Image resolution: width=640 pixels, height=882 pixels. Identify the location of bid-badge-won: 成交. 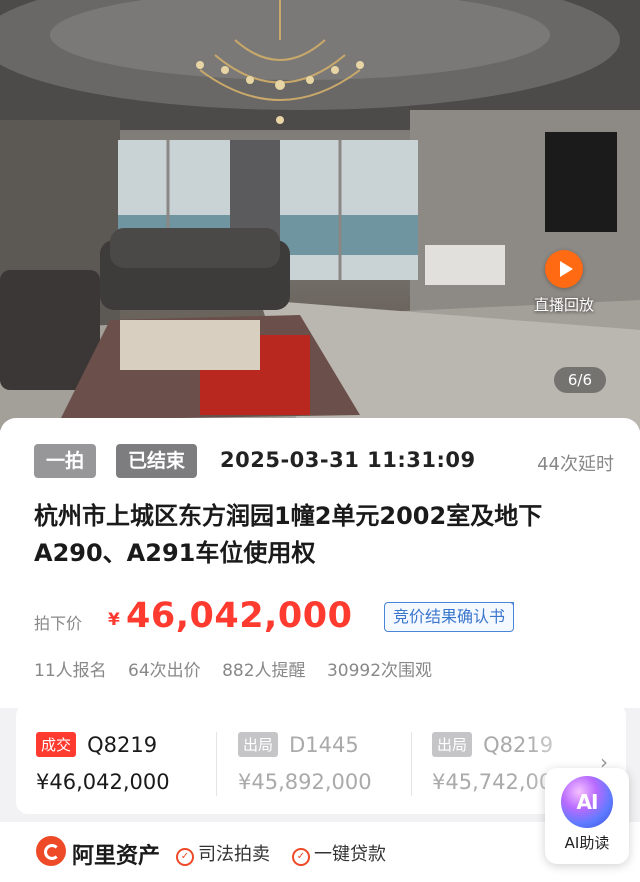
(56, 744).